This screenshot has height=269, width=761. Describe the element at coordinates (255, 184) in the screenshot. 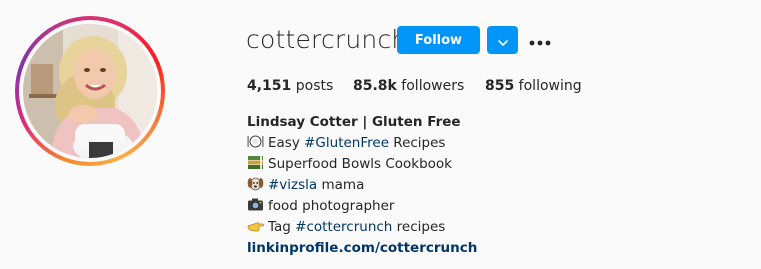

I see `dog-face-icon` at that location.